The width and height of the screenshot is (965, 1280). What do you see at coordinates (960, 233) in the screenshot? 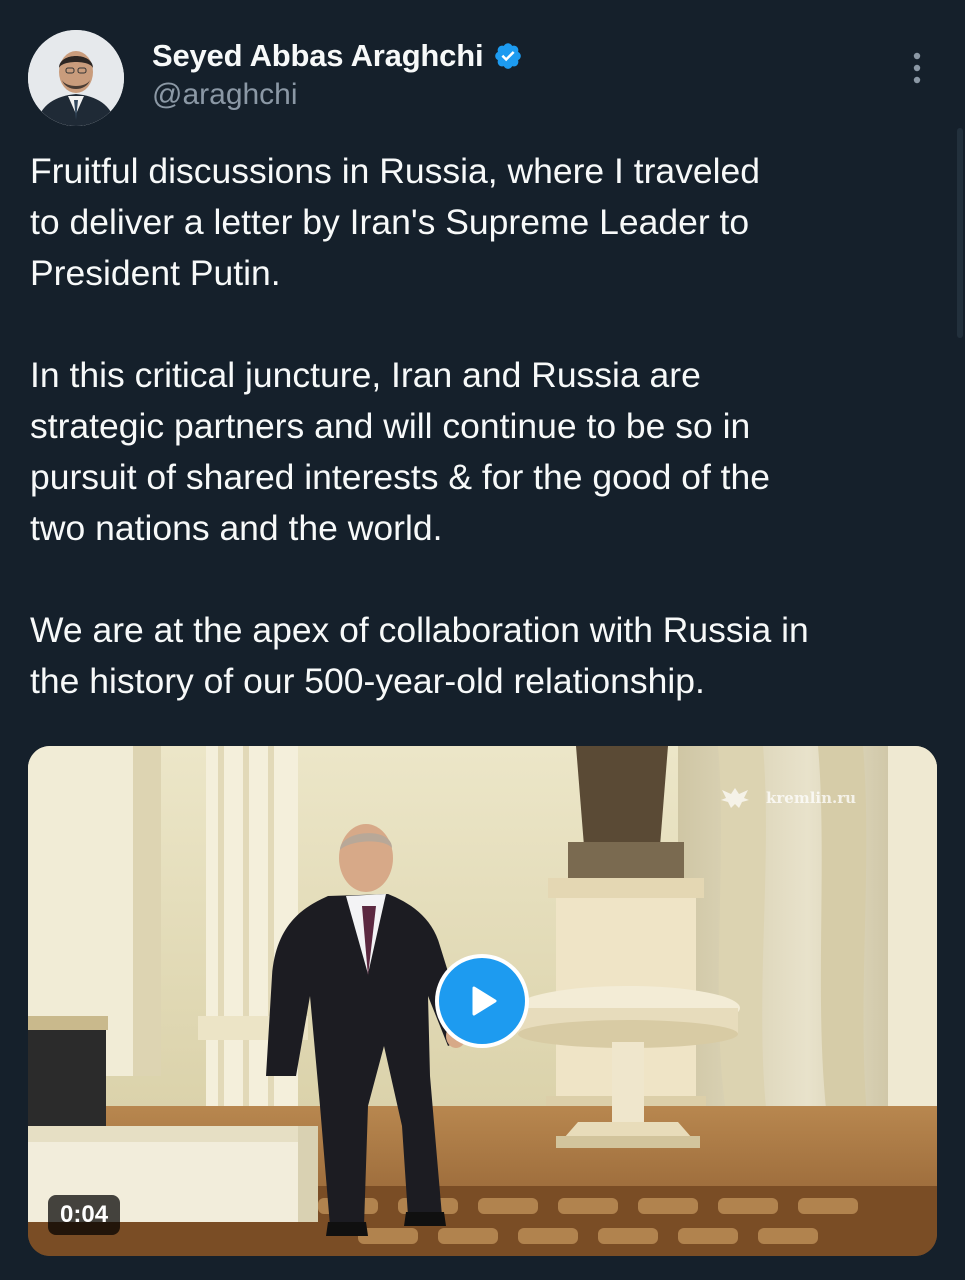
I see `scrollbar` at bounding box center [960, 233].